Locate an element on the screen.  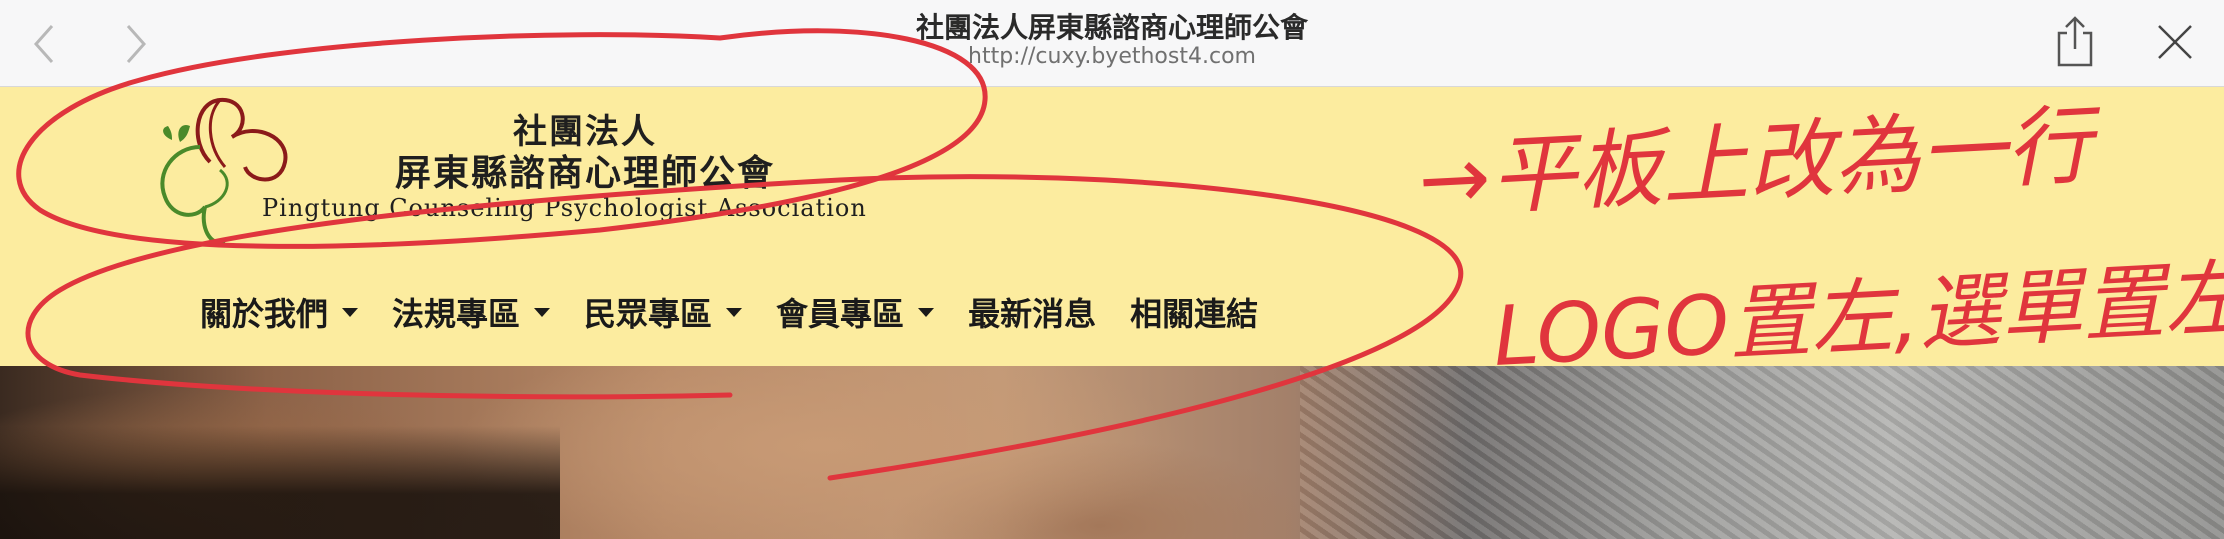
url-display: http://cuxy.byethost4.com is located at coordinates (1112, 56).